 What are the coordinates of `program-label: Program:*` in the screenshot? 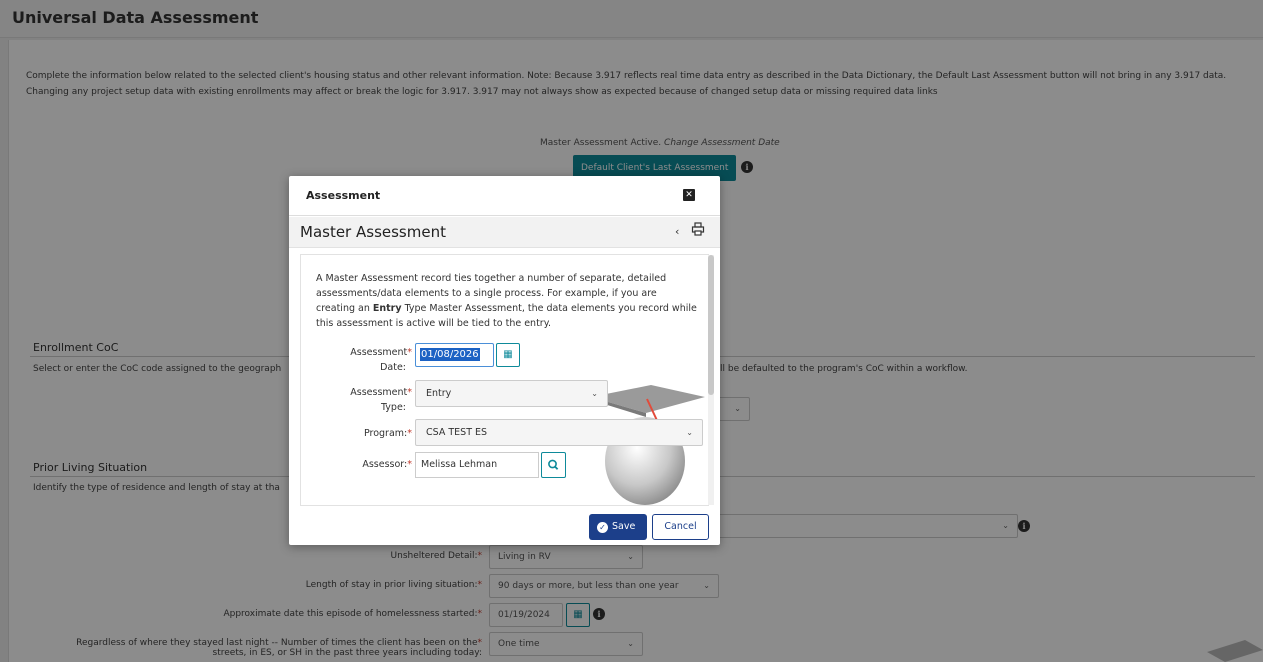 It's located at (369, 433).